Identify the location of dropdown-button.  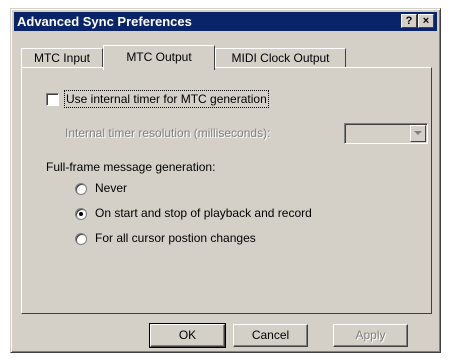
(418, 133).